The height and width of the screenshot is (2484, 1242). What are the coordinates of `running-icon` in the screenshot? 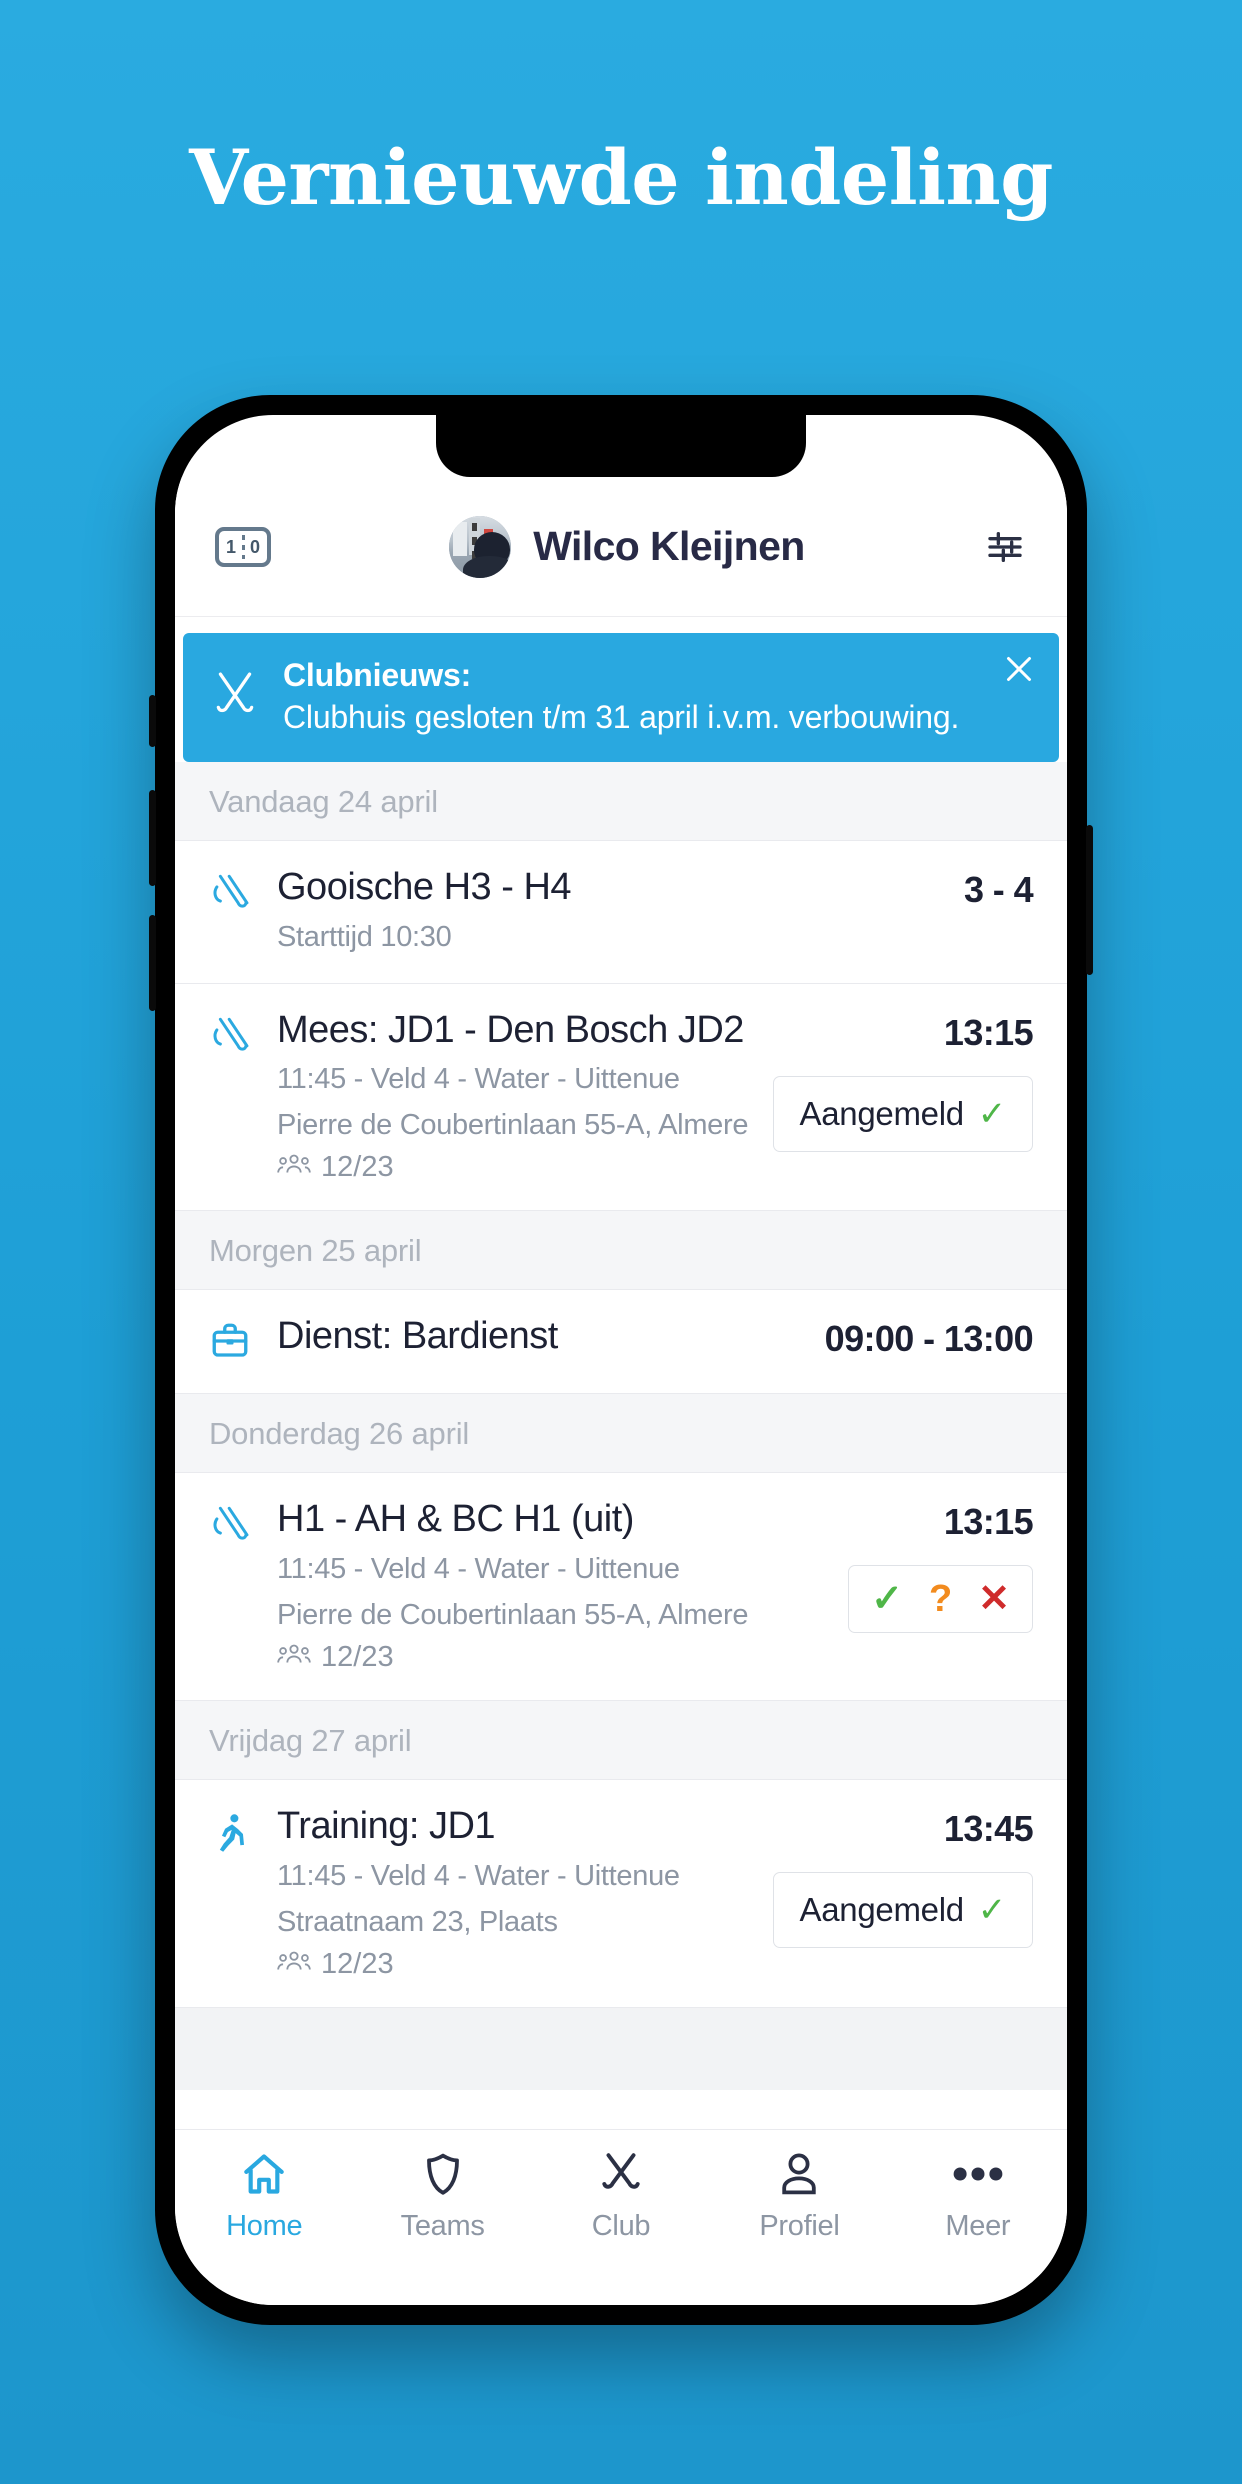 It's located at (232, 1832).